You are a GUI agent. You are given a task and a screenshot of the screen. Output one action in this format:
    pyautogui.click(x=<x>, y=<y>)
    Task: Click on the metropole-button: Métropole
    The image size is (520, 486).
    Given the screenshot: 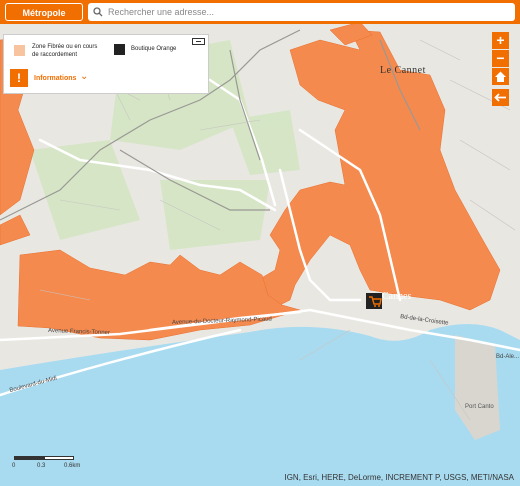 What is the action you would take?
    pyautogui.click(x=44, y=12)
    